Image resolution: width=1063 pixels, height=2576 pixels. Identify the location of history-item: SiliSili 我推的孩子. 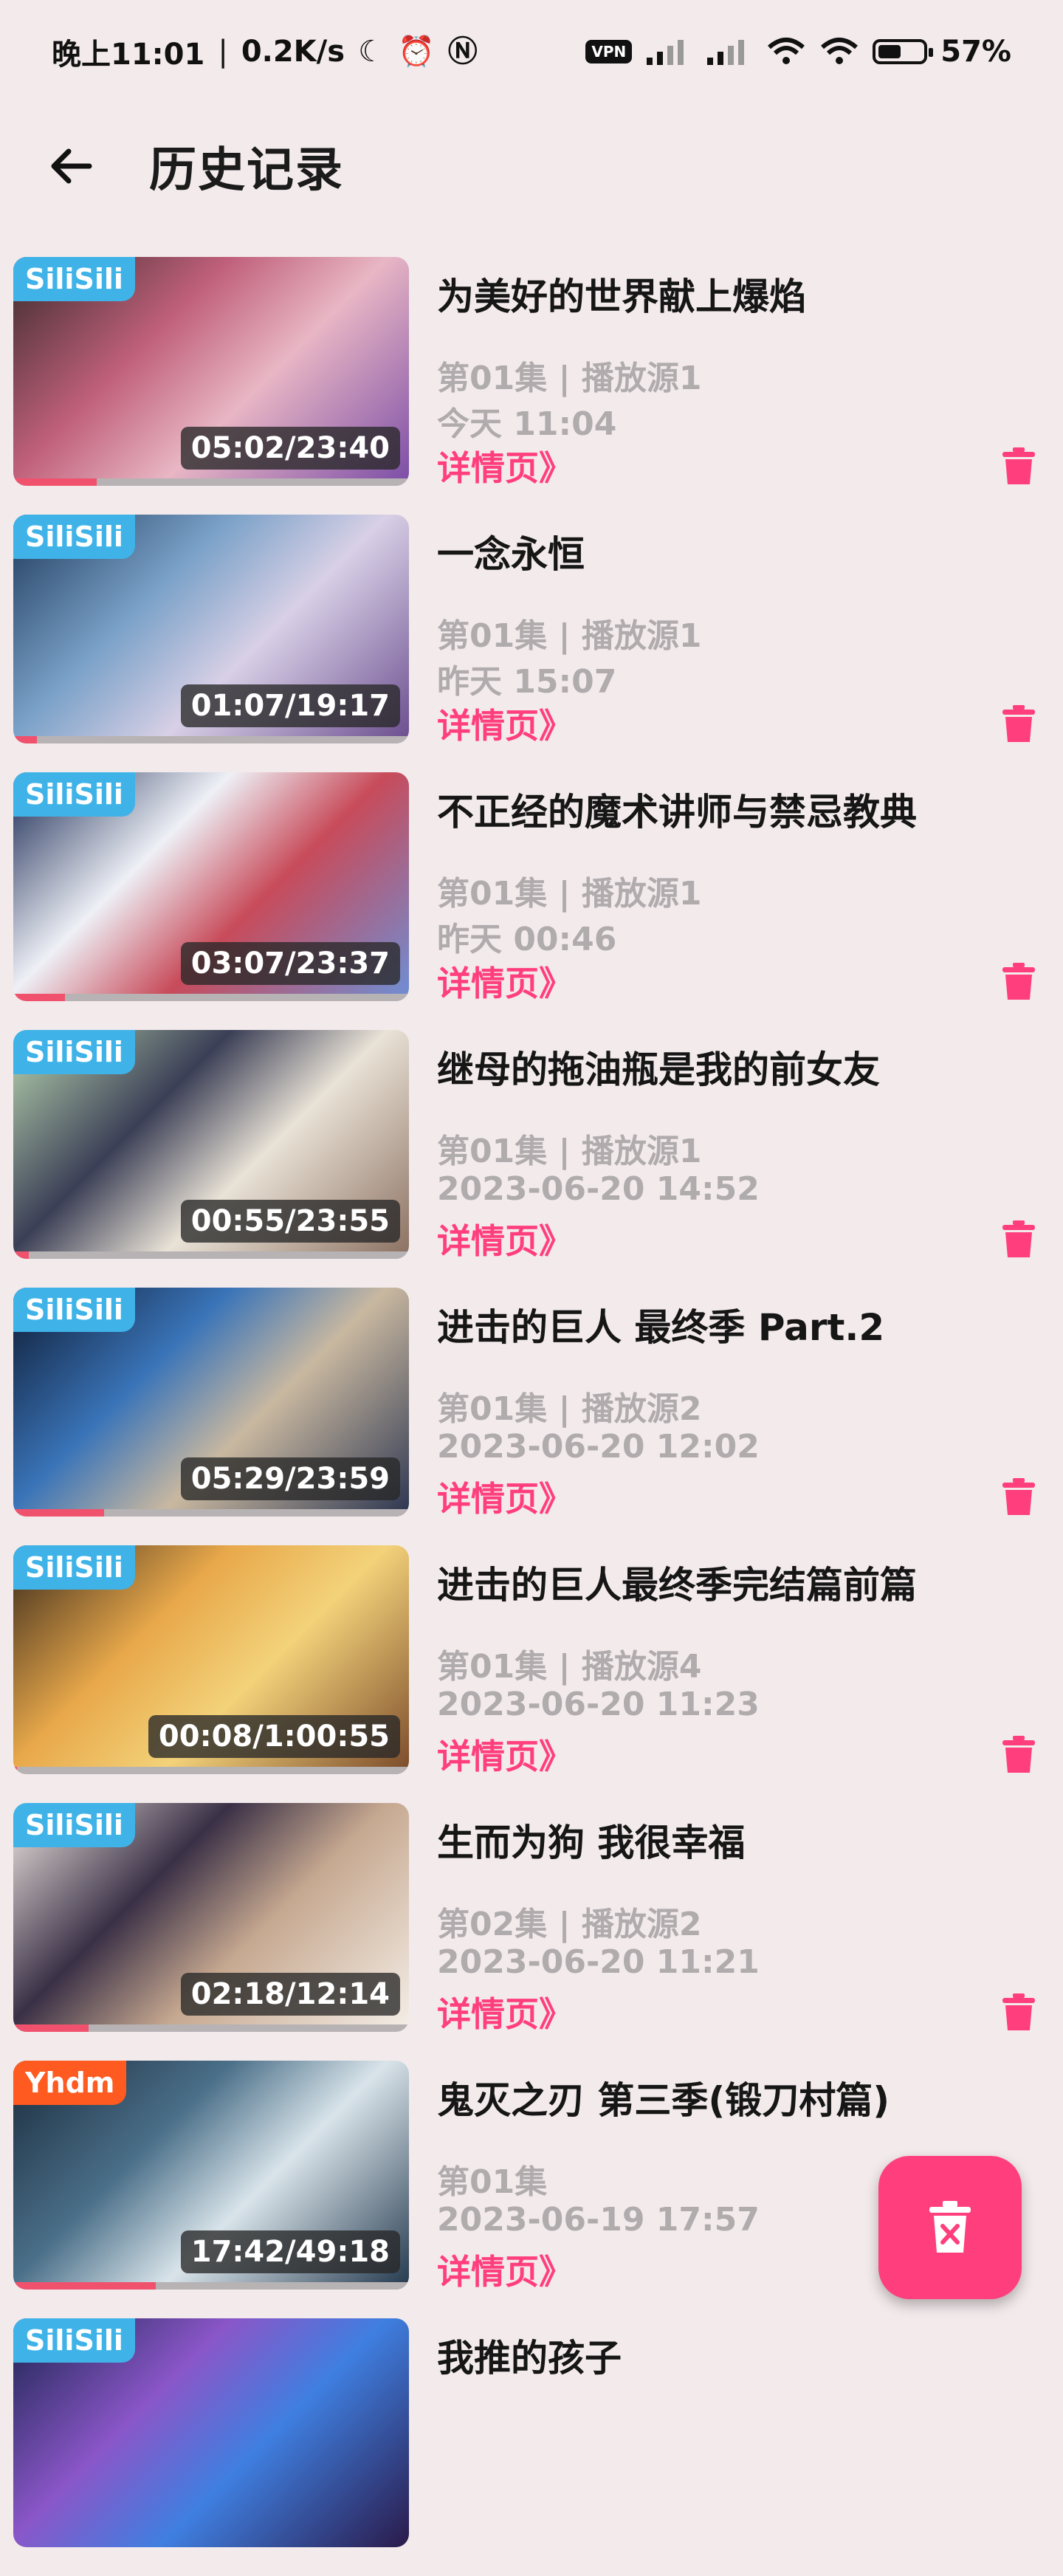
(531, 2447).